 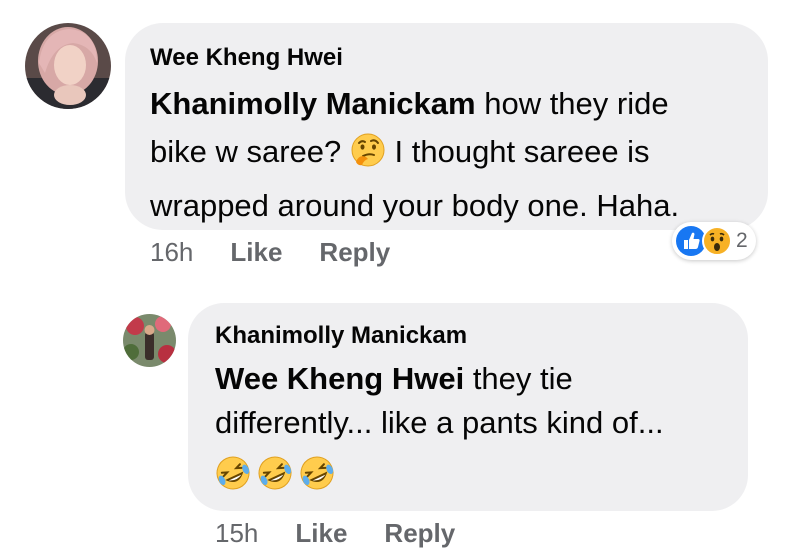 What do you see at coordinates (171, 252) in the screenshot?
I see `comment-timestamp: 16h` at bounding box center [171, 252].